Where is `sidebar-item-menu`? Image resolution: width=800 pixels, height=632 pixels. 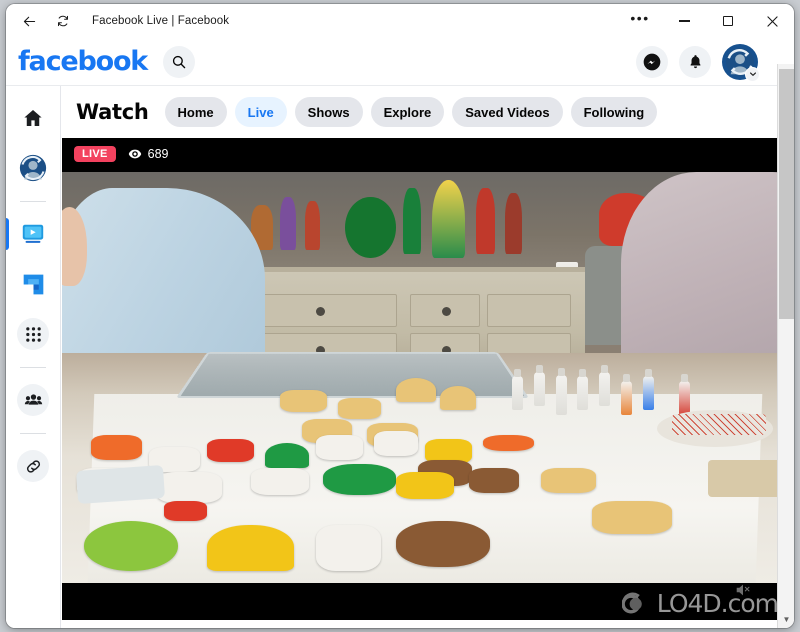 sidebar-item-menu is located at coordinates (33, 334).